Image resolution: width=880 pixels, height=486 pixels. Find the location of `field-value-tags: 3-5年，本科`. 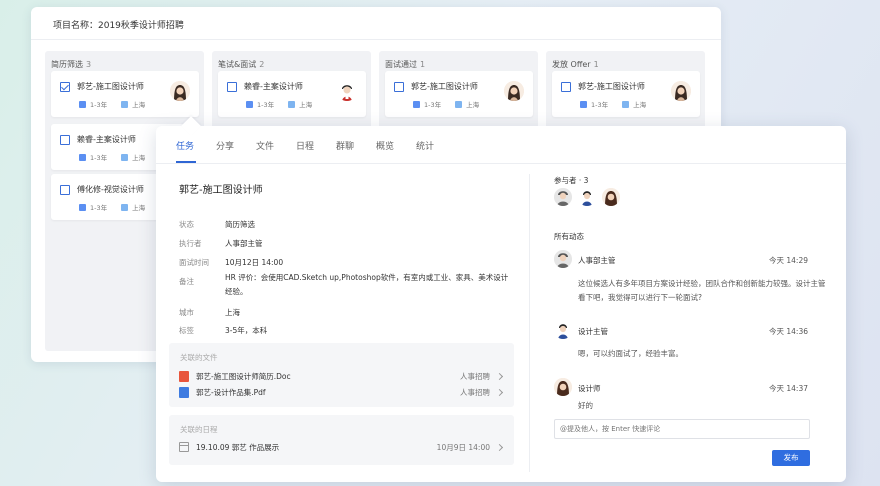

field-value-tags: 3-5年，本科 is located at coordinates (246, 330).